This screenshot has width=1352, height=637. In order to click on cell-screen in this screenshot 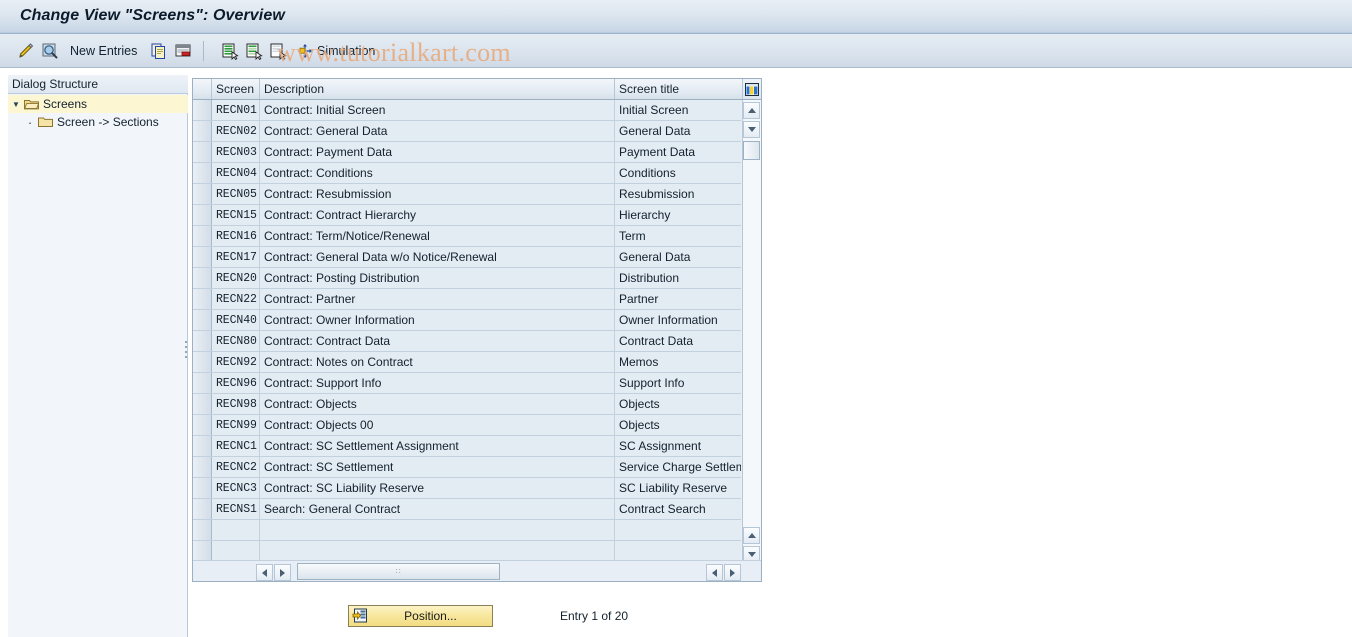, I will do `click(236, 530)`.